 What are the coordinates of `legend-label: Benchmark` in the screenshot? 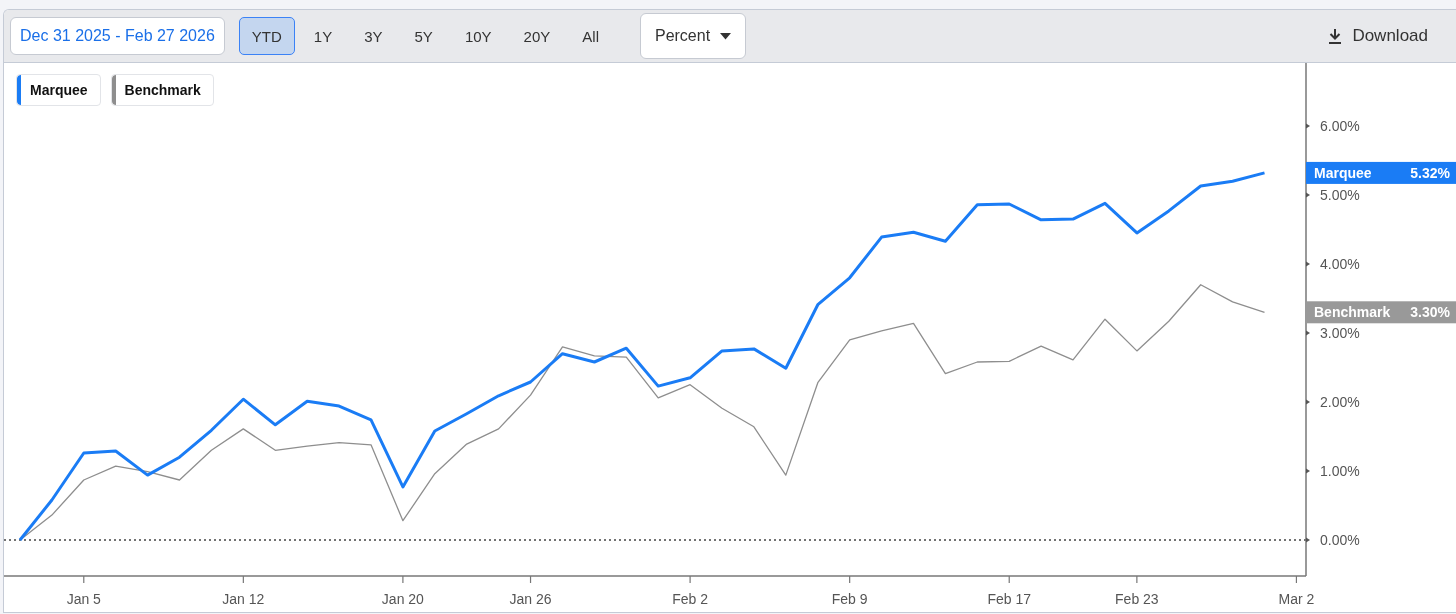 It's located at (162, 90).